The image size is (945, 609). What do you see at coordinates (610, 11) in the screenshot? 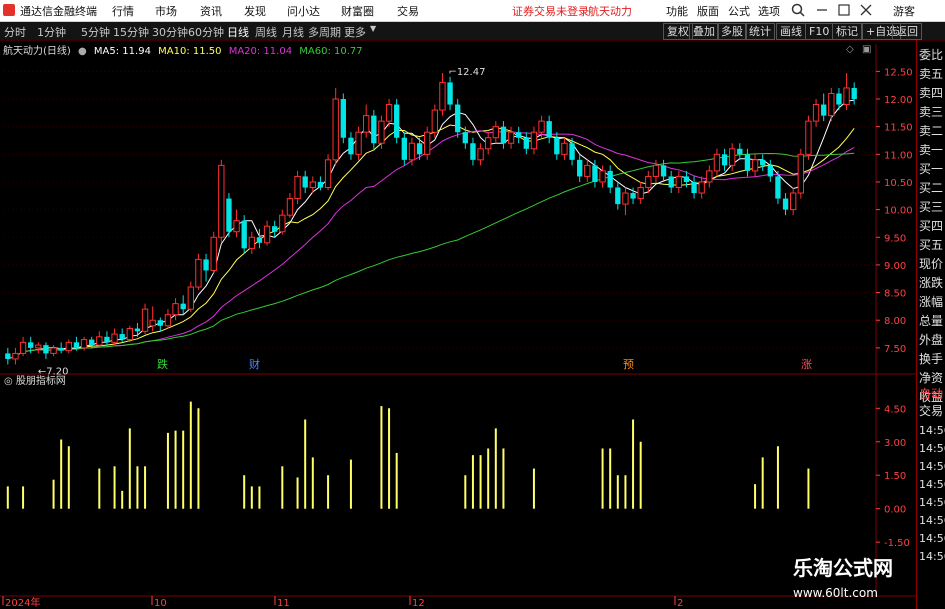
I see `stock-name-link: 航天动力` at bounding box center [610, 11].